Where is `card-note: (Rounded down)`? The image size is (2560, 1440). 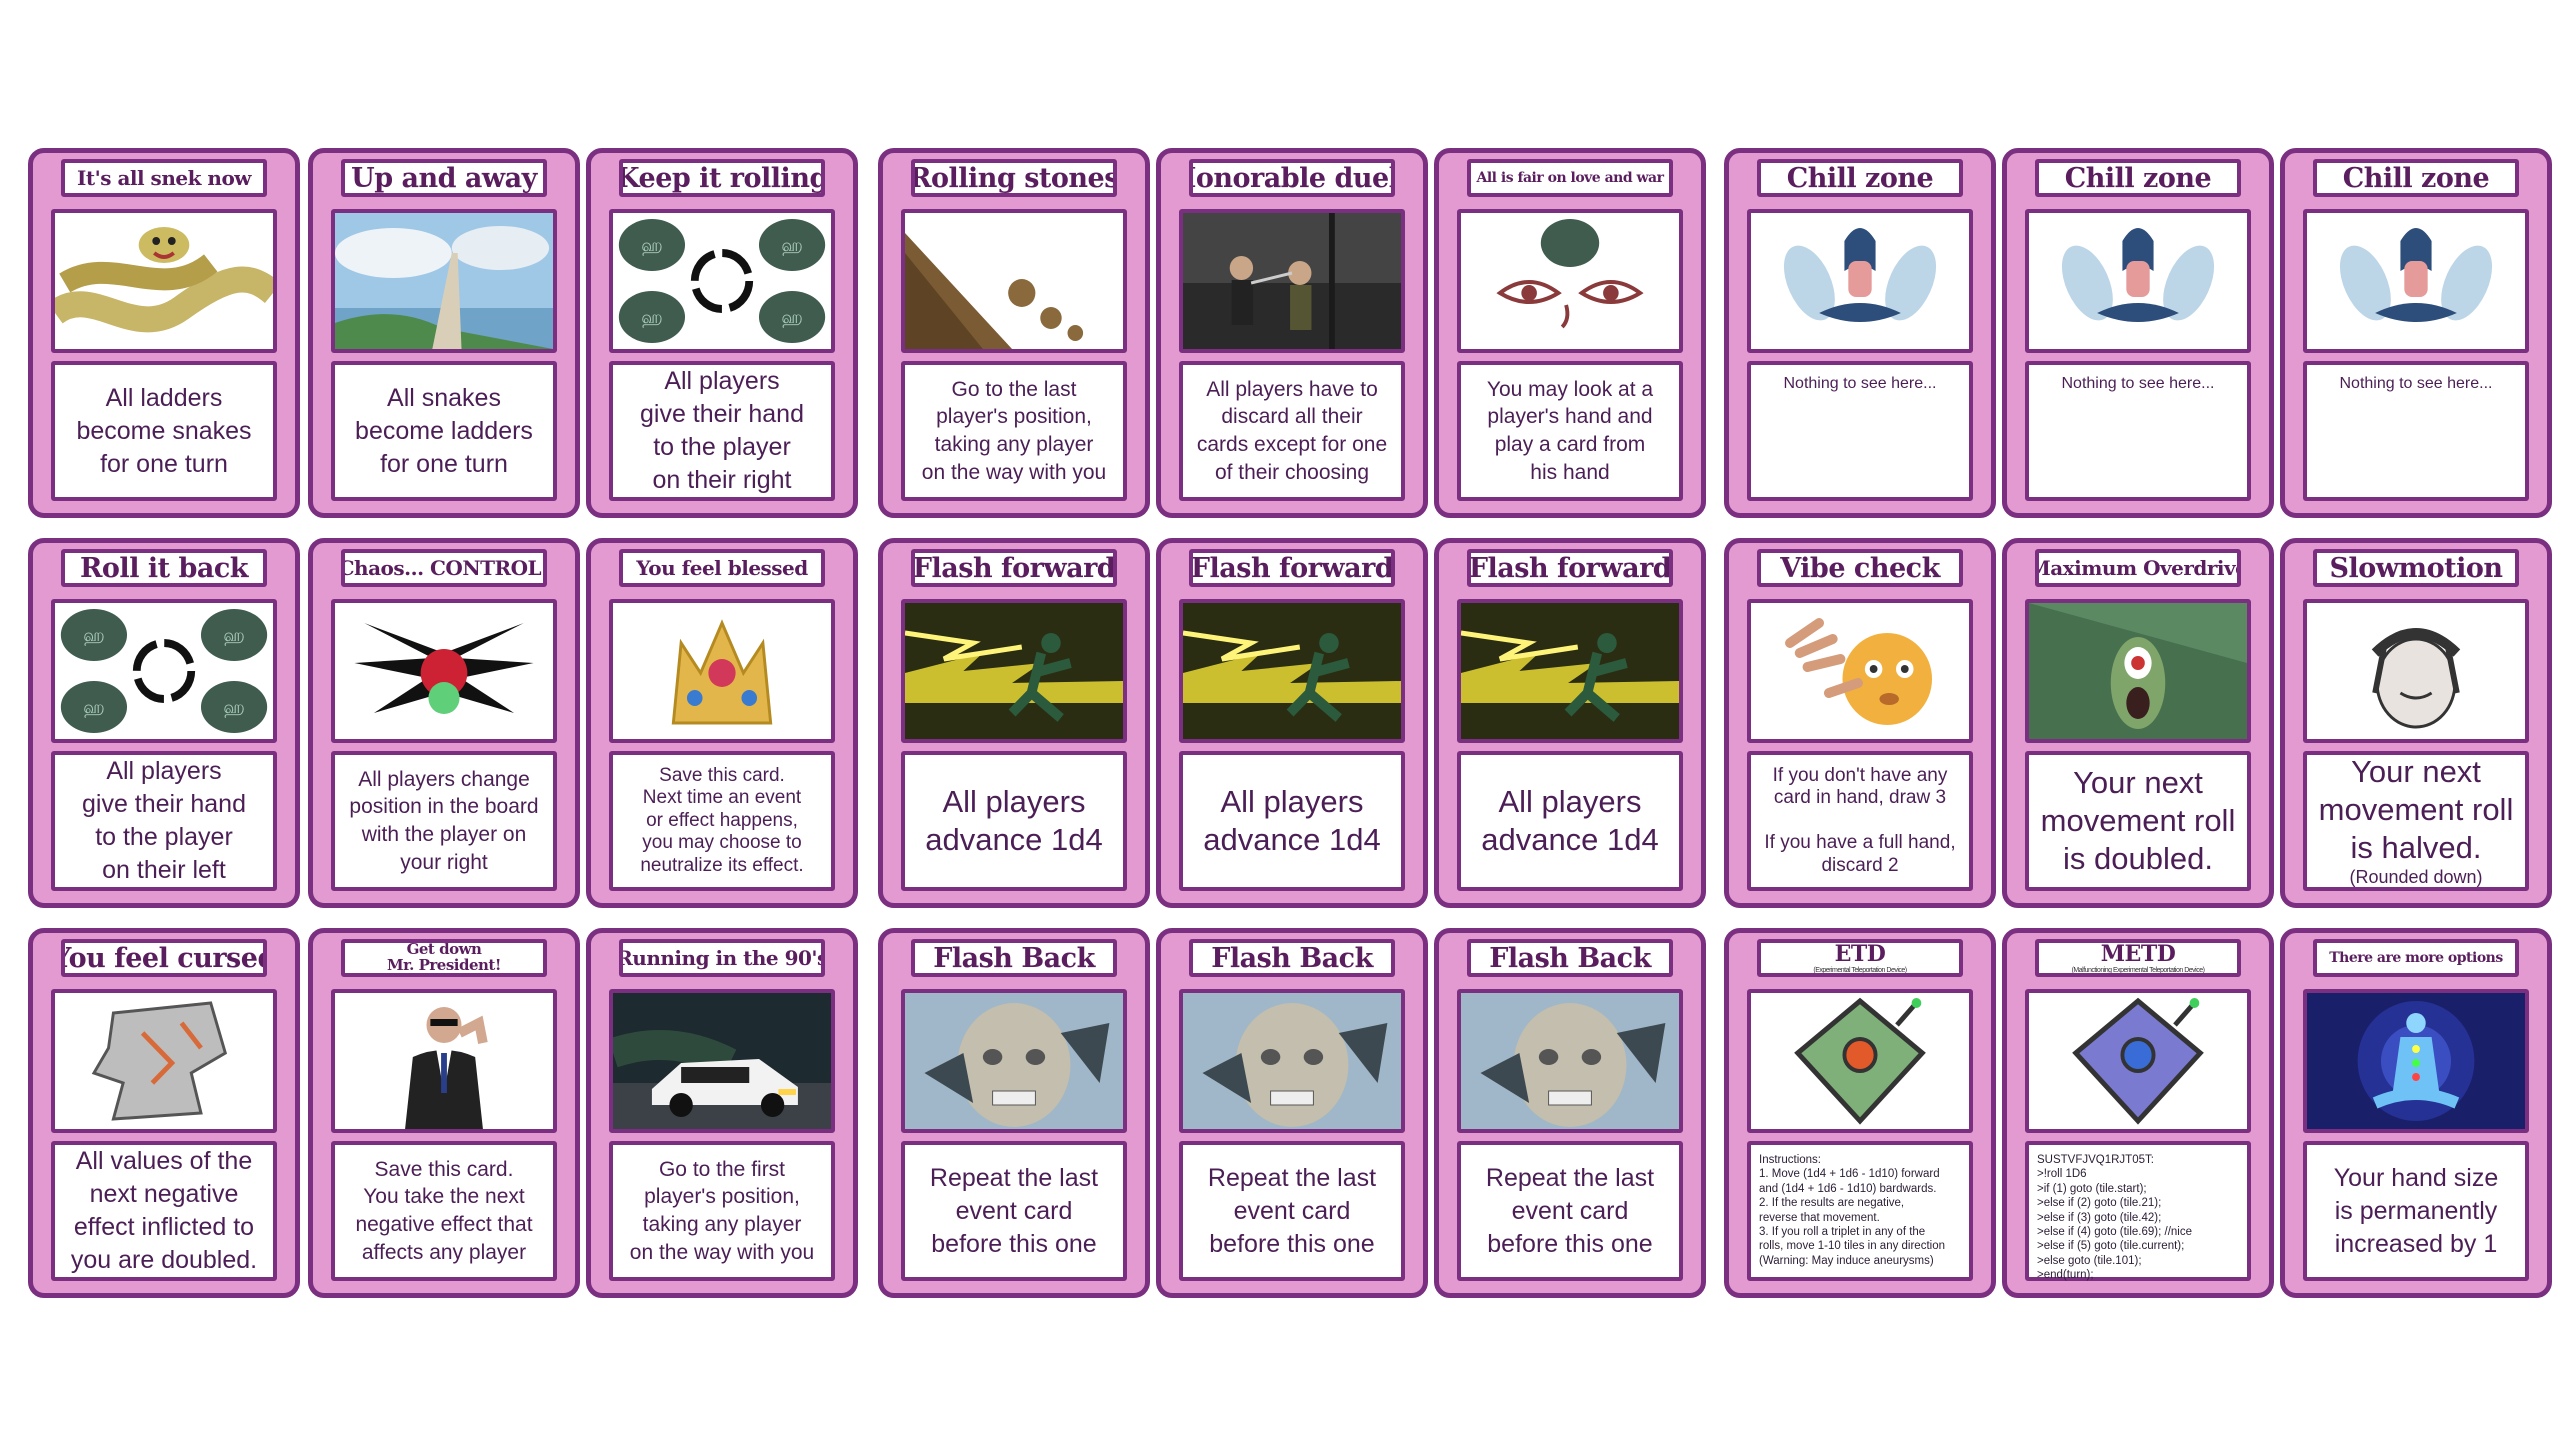
card-note: (Rounded down) is located at coordinates (2416, 876).